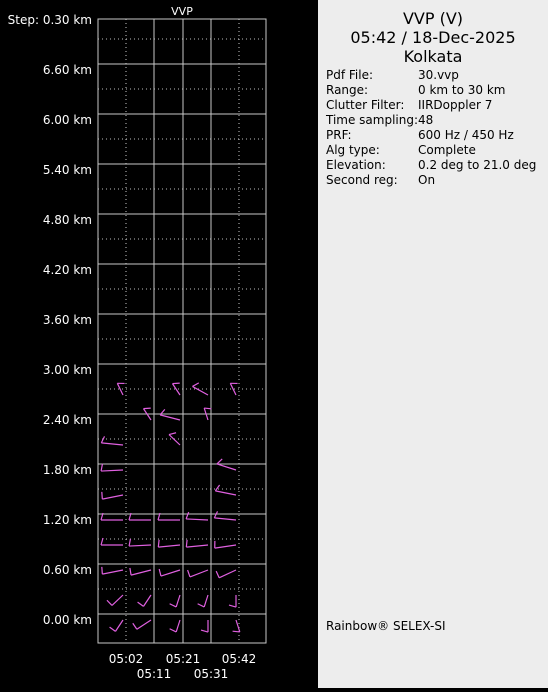 The height and width of the screenshot is (692, 548). Describe the element at coordinates (433, 18) in the screenshot. I see `product-title: VVP (V)` at that location.